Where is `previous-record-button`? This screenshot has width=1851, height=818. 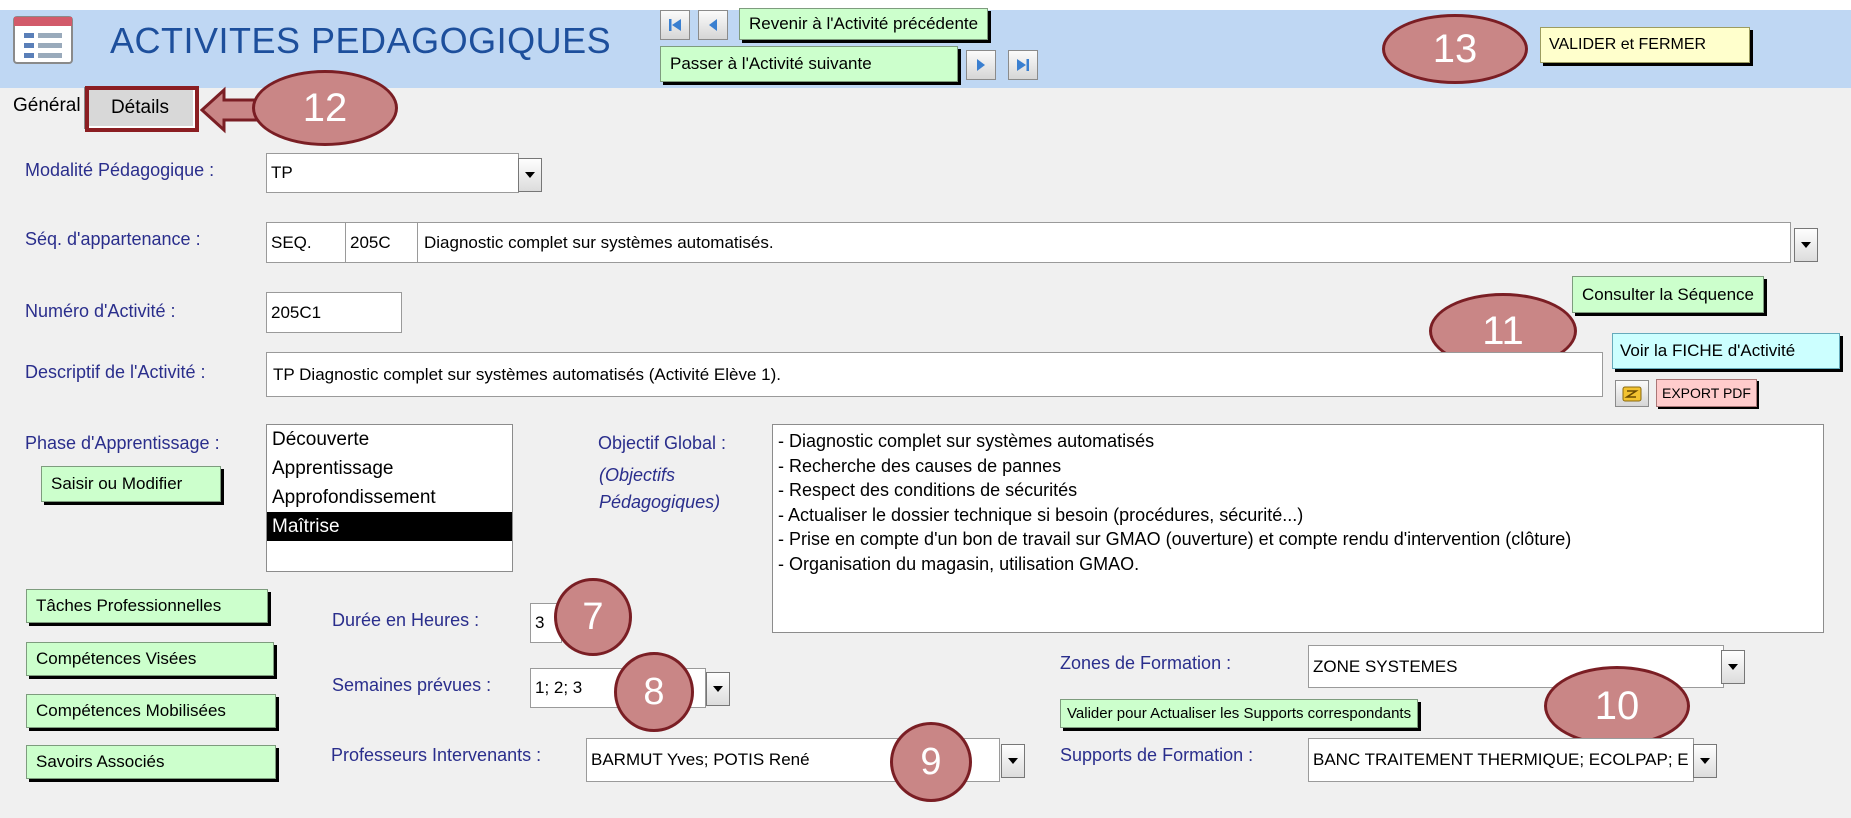 previous-record-button is located at coordinates (713, 25).